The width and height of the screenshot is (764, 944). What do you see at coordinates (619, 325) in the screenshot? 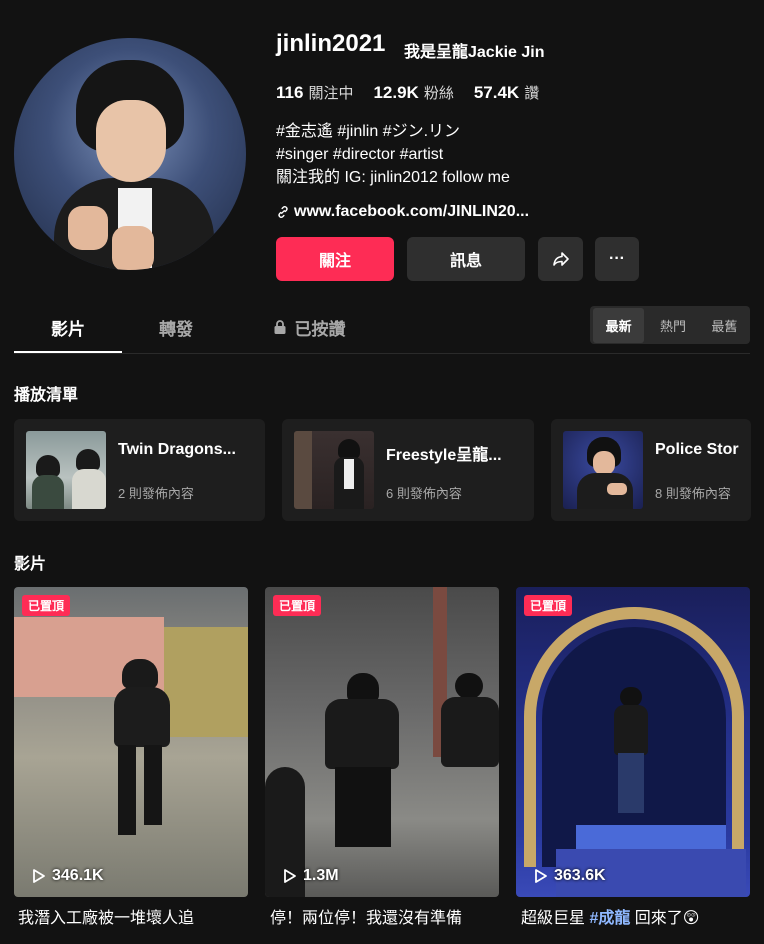
I see `sort-latest: 最新` at bounding box center [619, 325].